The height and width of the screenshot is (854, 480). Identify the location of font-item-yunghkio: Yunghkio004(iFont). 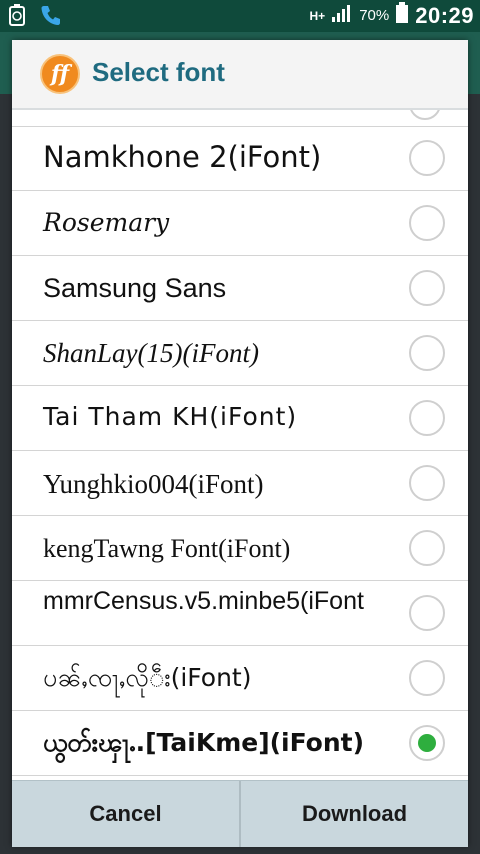
(240, 483).